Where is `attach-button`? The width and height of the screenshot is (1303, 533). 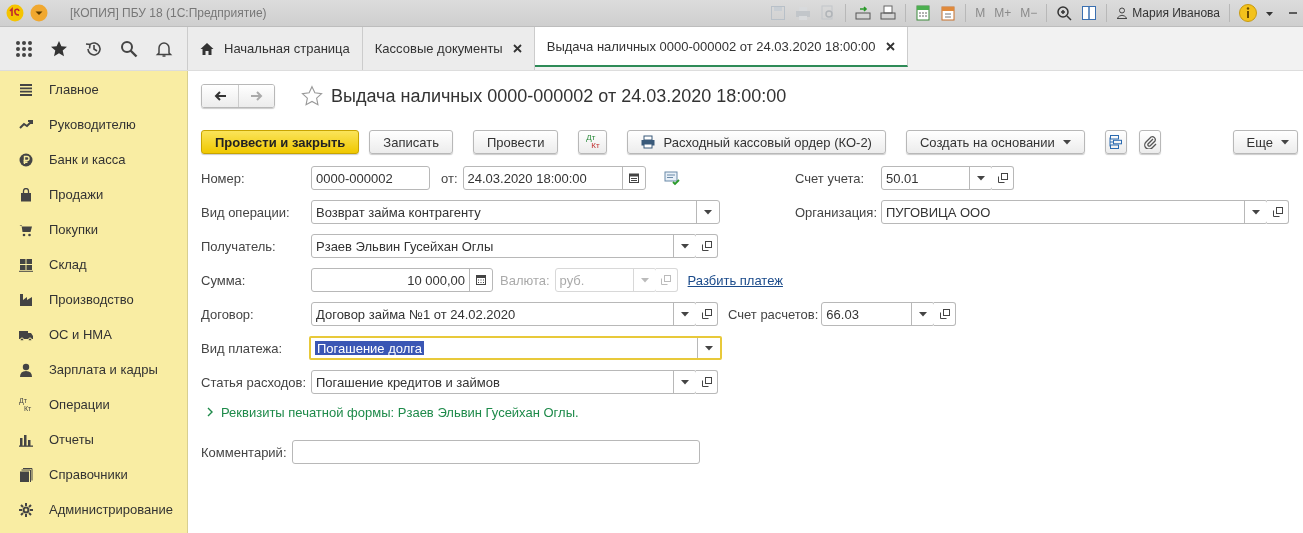
attach-button is located at coordinates (1149, 142).